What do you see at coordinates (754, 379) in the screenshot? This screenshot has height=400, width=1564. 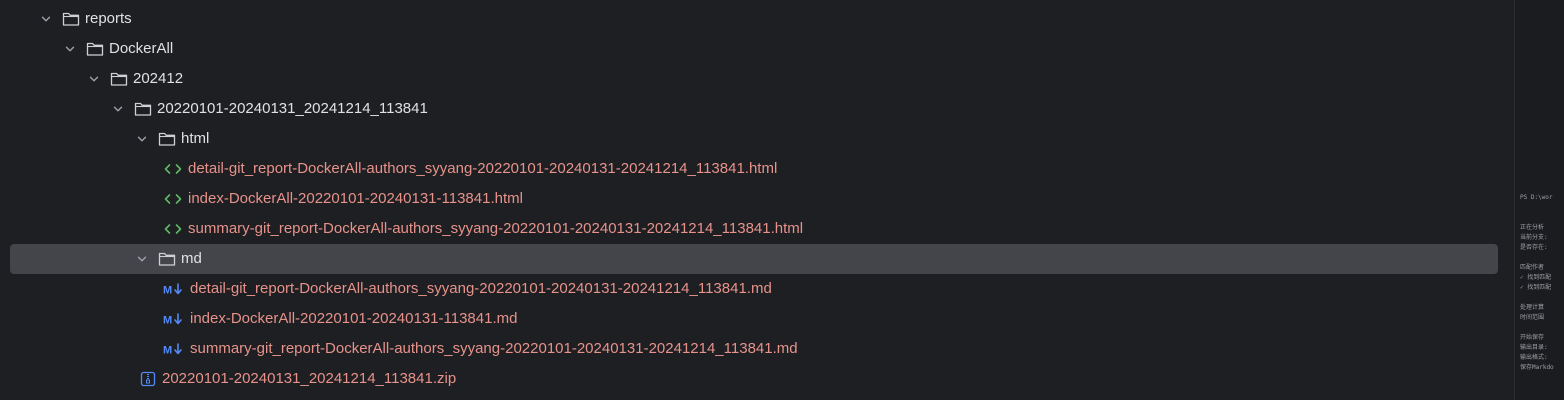 I see `tree-file-row: 20220101-20240131_20241214_113841.zip` at bounding box center [754, 379].